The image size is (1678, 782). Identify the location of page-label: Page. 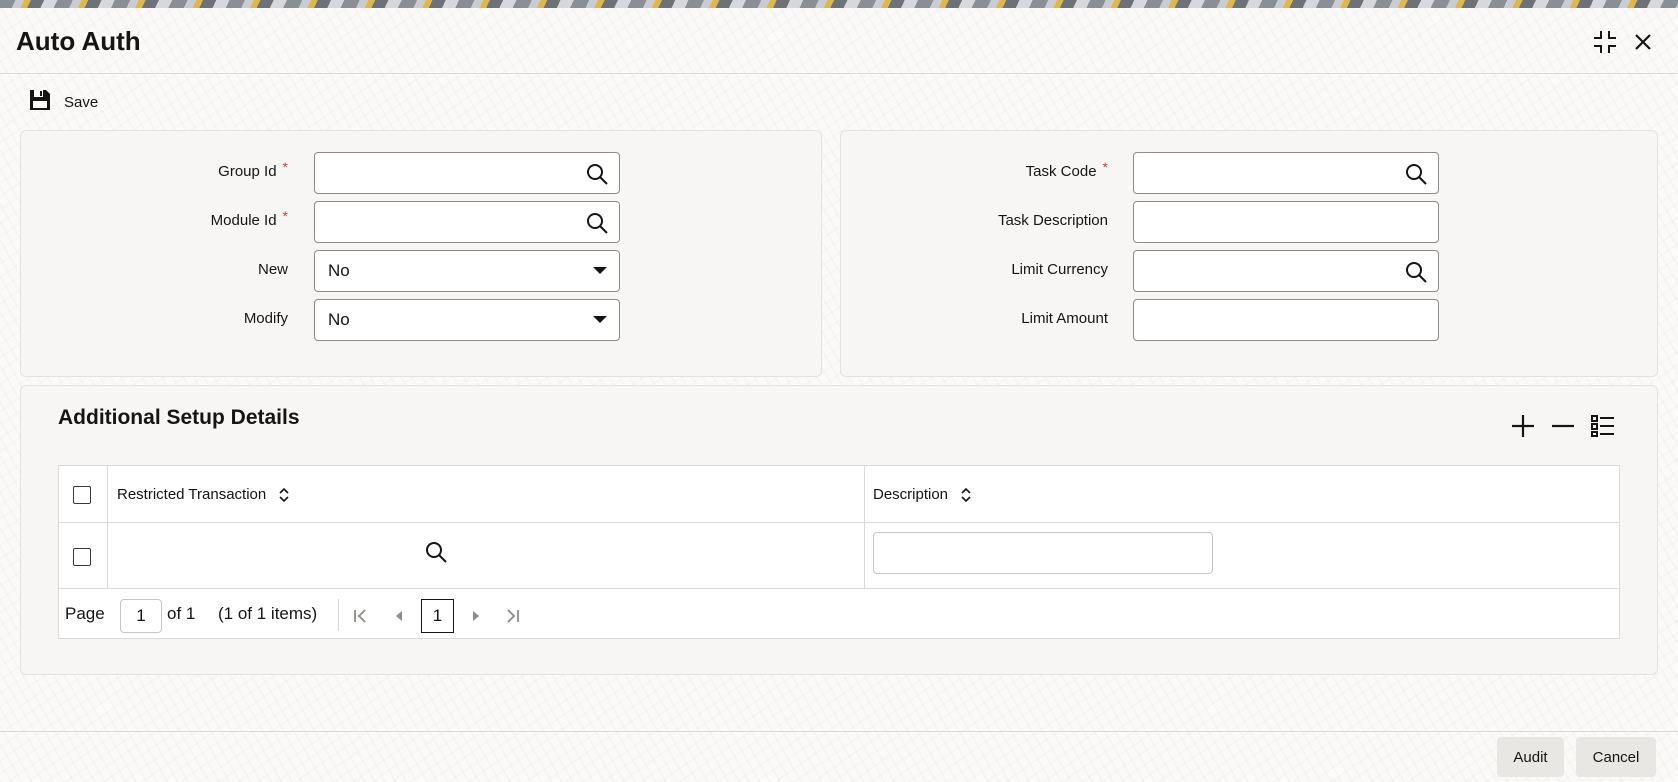
(85, 613).